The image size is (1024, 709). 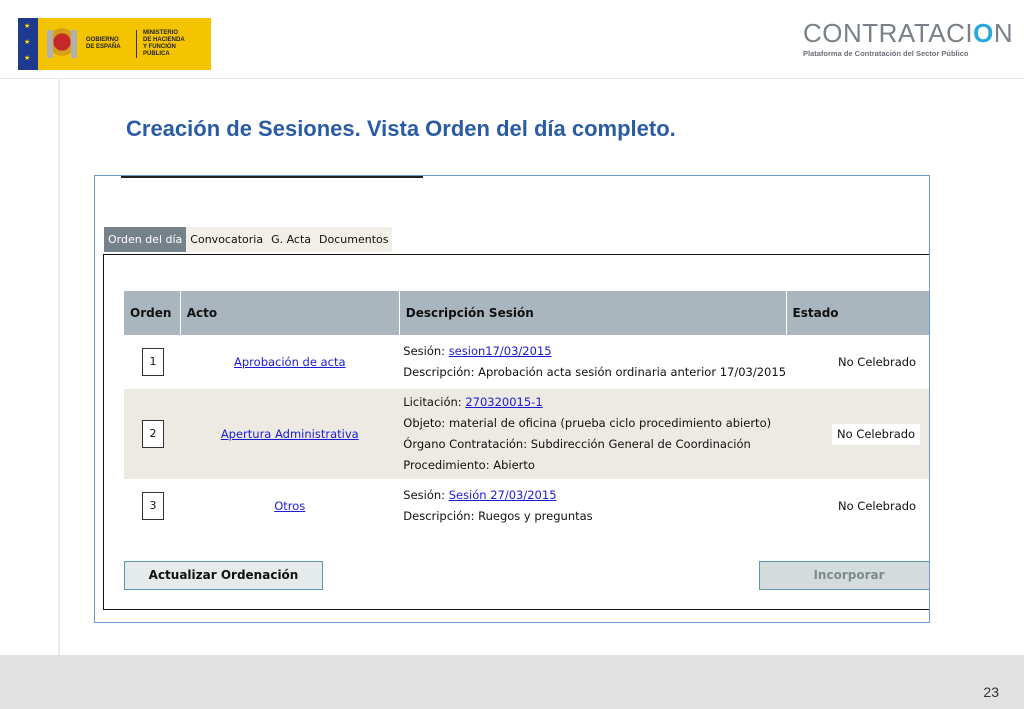 What do you see at coordinates (223, 575) in the screenshot?
I see `actualizar-ordenacion-button: Actualizar Ordenación` at bounding box center [223, 575].